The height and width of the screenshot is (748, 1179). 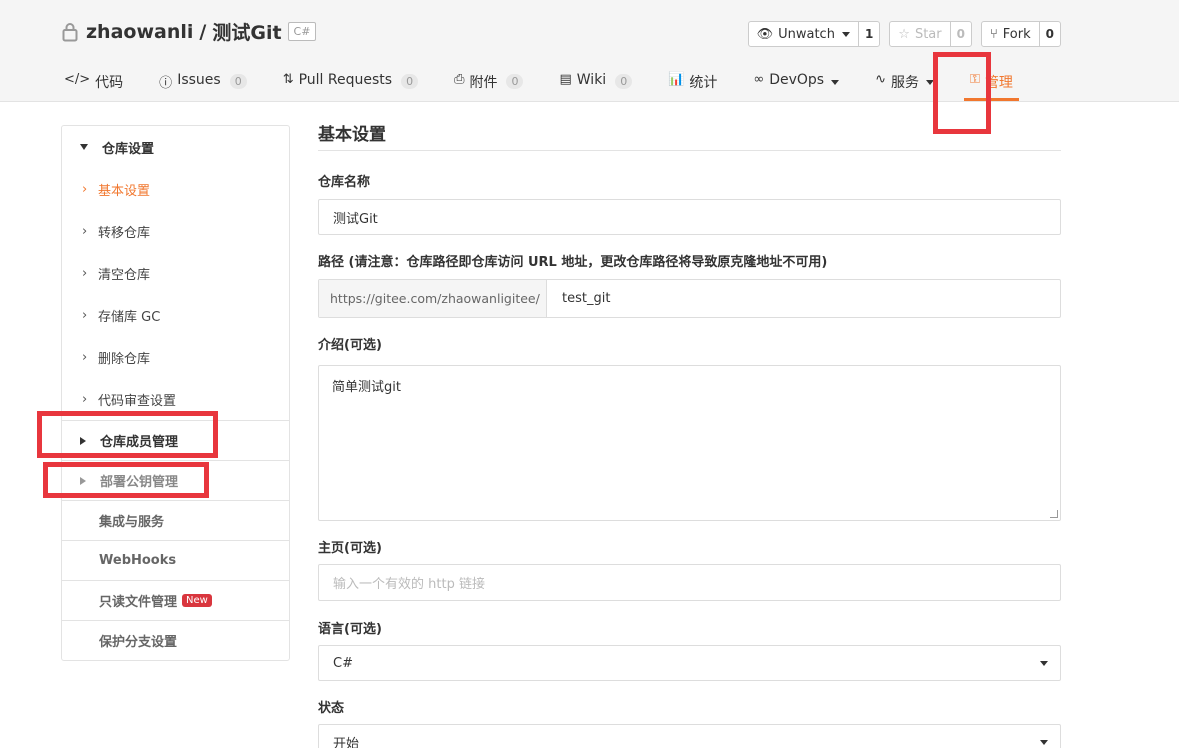 What do you see at coordinates (84, 147) in the screenshot?
I see `triangle-down-icon` at bounding box center [84, 147].